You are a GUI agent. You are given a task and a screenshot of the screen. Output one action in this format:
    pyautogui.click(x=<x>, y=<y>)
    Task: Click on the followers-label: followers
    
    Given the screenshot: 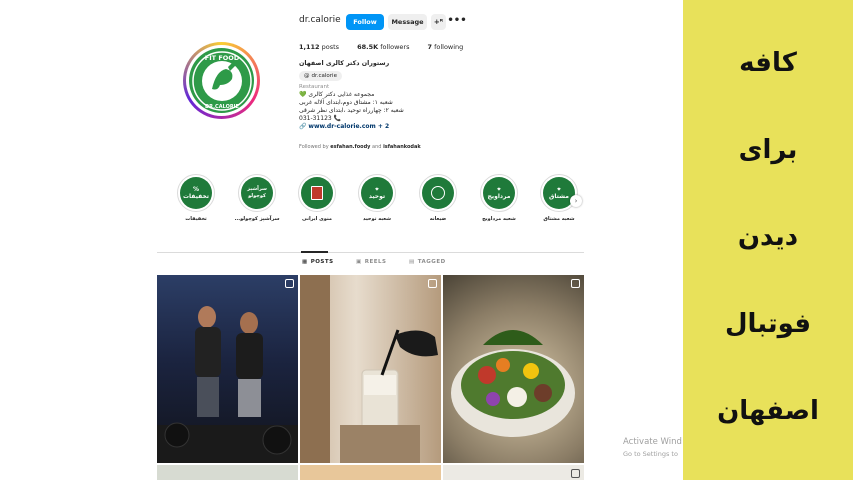 What is the action you would take?
    pyautogui.click(x=395, y=47)
    